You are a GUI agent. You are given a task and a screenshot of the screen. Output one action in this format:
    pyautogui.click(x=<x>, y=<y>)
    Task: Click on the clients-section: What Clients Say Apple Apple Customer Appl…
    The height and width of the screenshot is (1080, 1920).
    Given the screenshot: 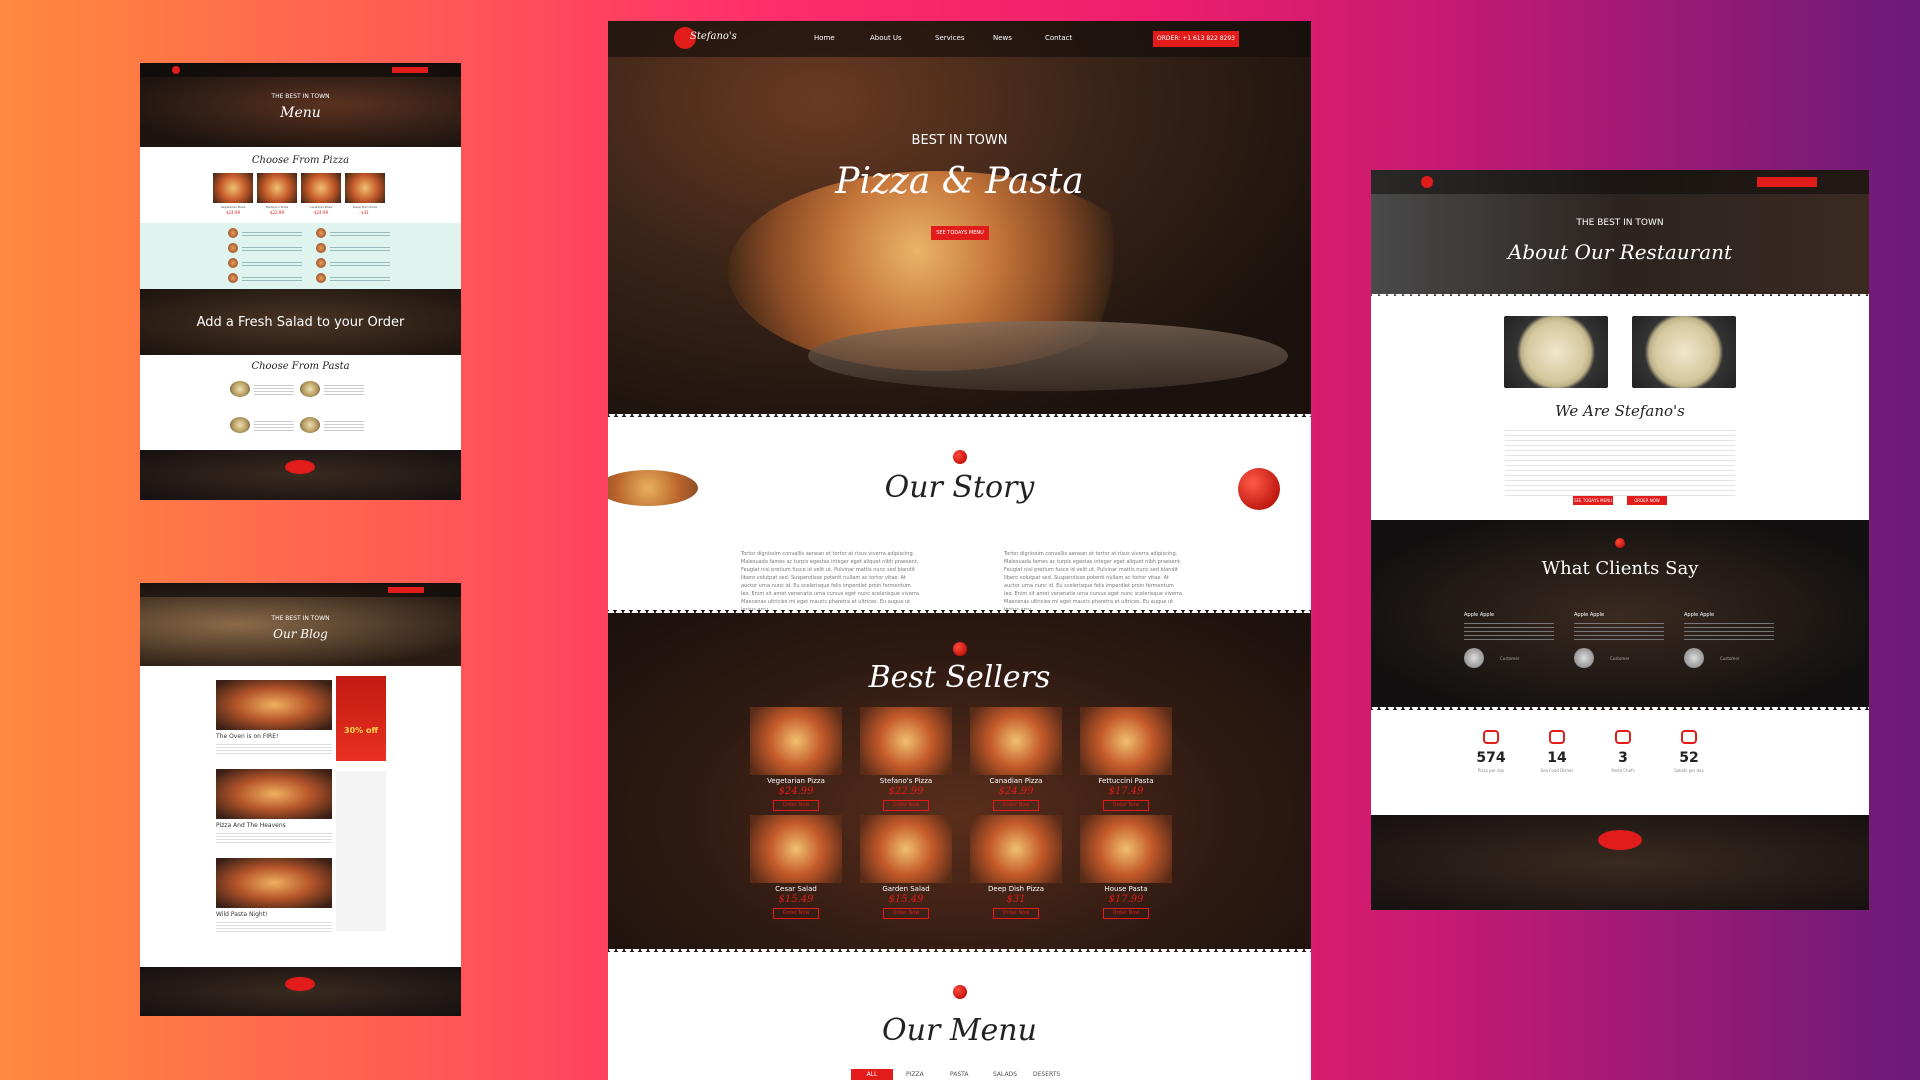 What is the action you would take?
    pyautogui.click(x=1620, y=615)
    